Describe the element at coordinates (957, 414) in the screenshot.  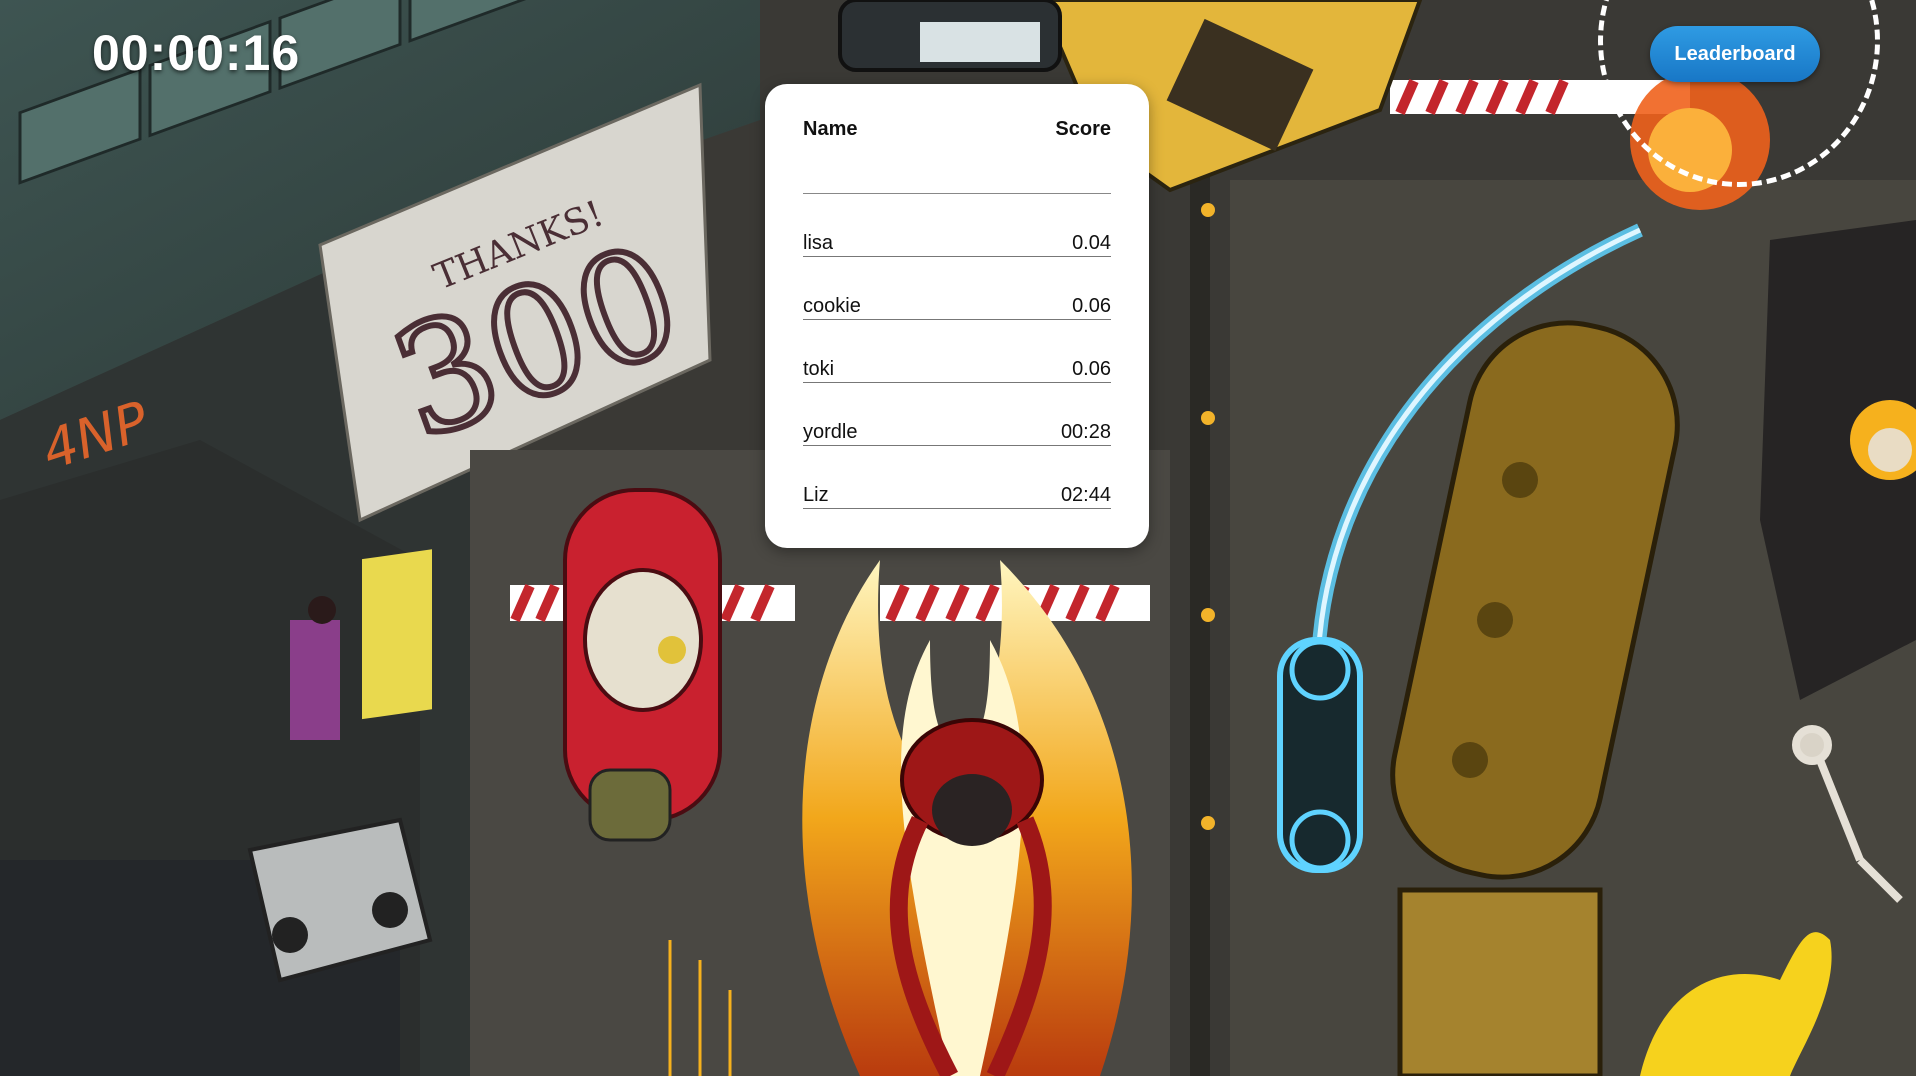
I see `leaderboard-row: yordle 00:28` at that location.